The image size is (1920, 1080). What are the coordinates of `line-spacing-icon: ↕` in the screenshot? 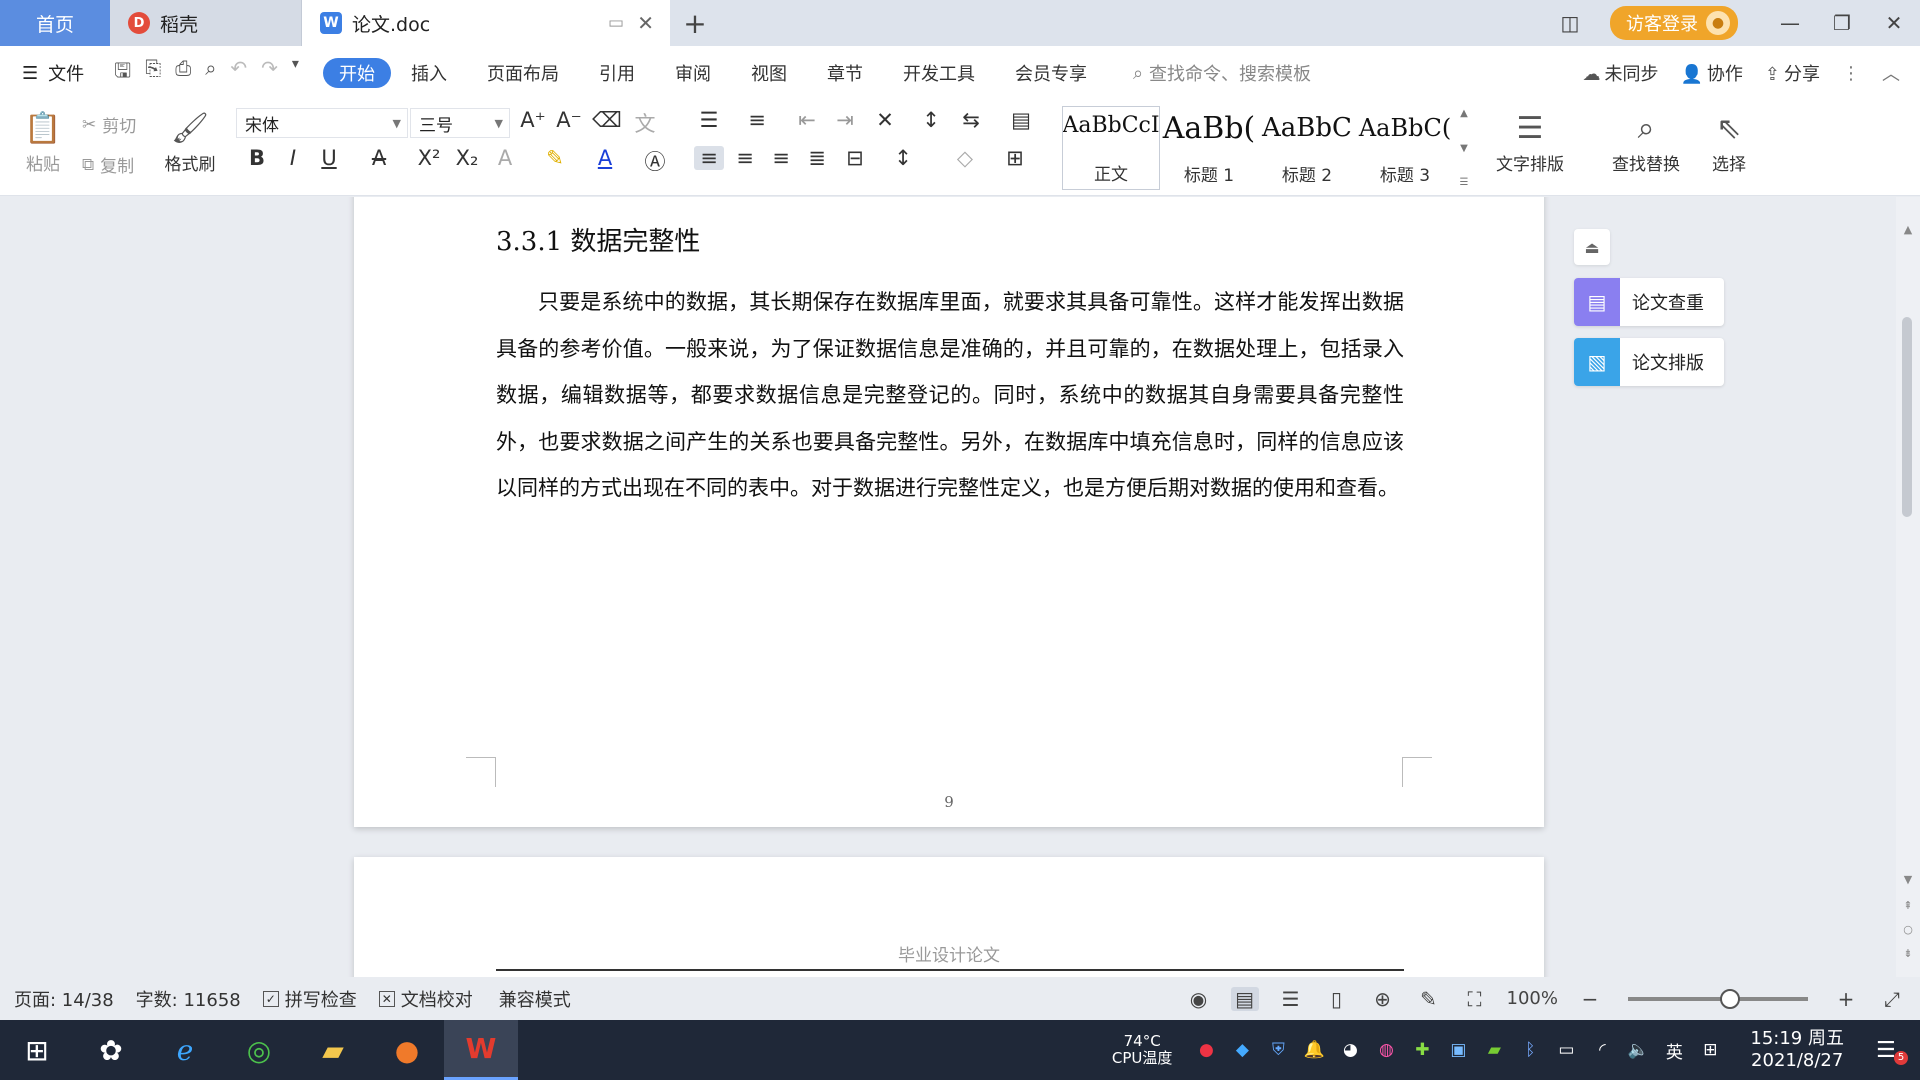 It's located at (903, 158).